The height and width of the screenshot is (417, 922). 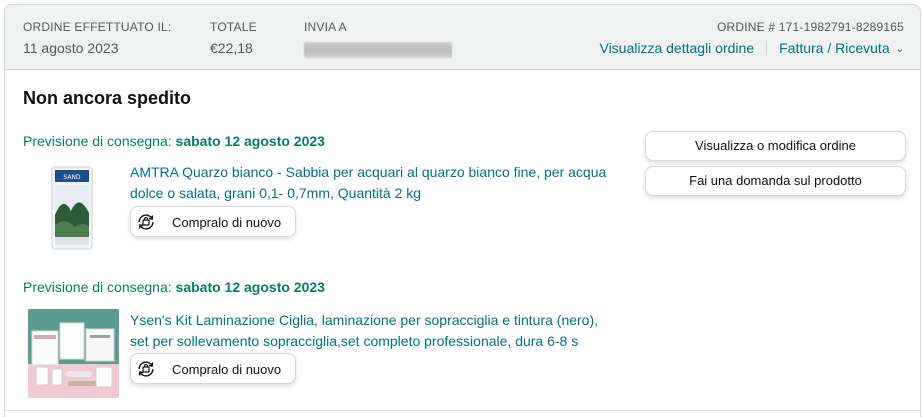 I want to click on ship-to-section: INVIA A, so click(x=378, y=39).